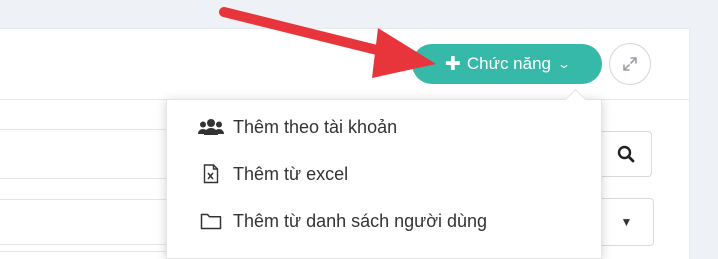  I want to click on functions-button-label: Chức năng, so click(508, 63).